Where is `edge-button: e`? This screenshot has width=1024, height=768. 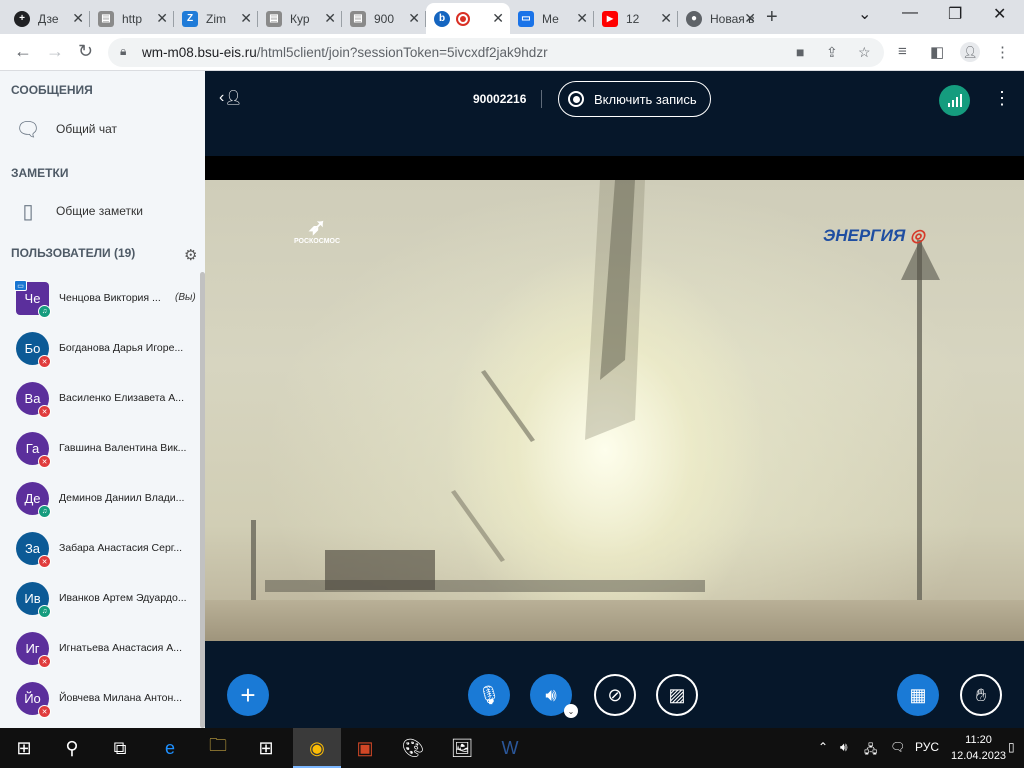 edge-button: e is located at coordinates (170, 748).